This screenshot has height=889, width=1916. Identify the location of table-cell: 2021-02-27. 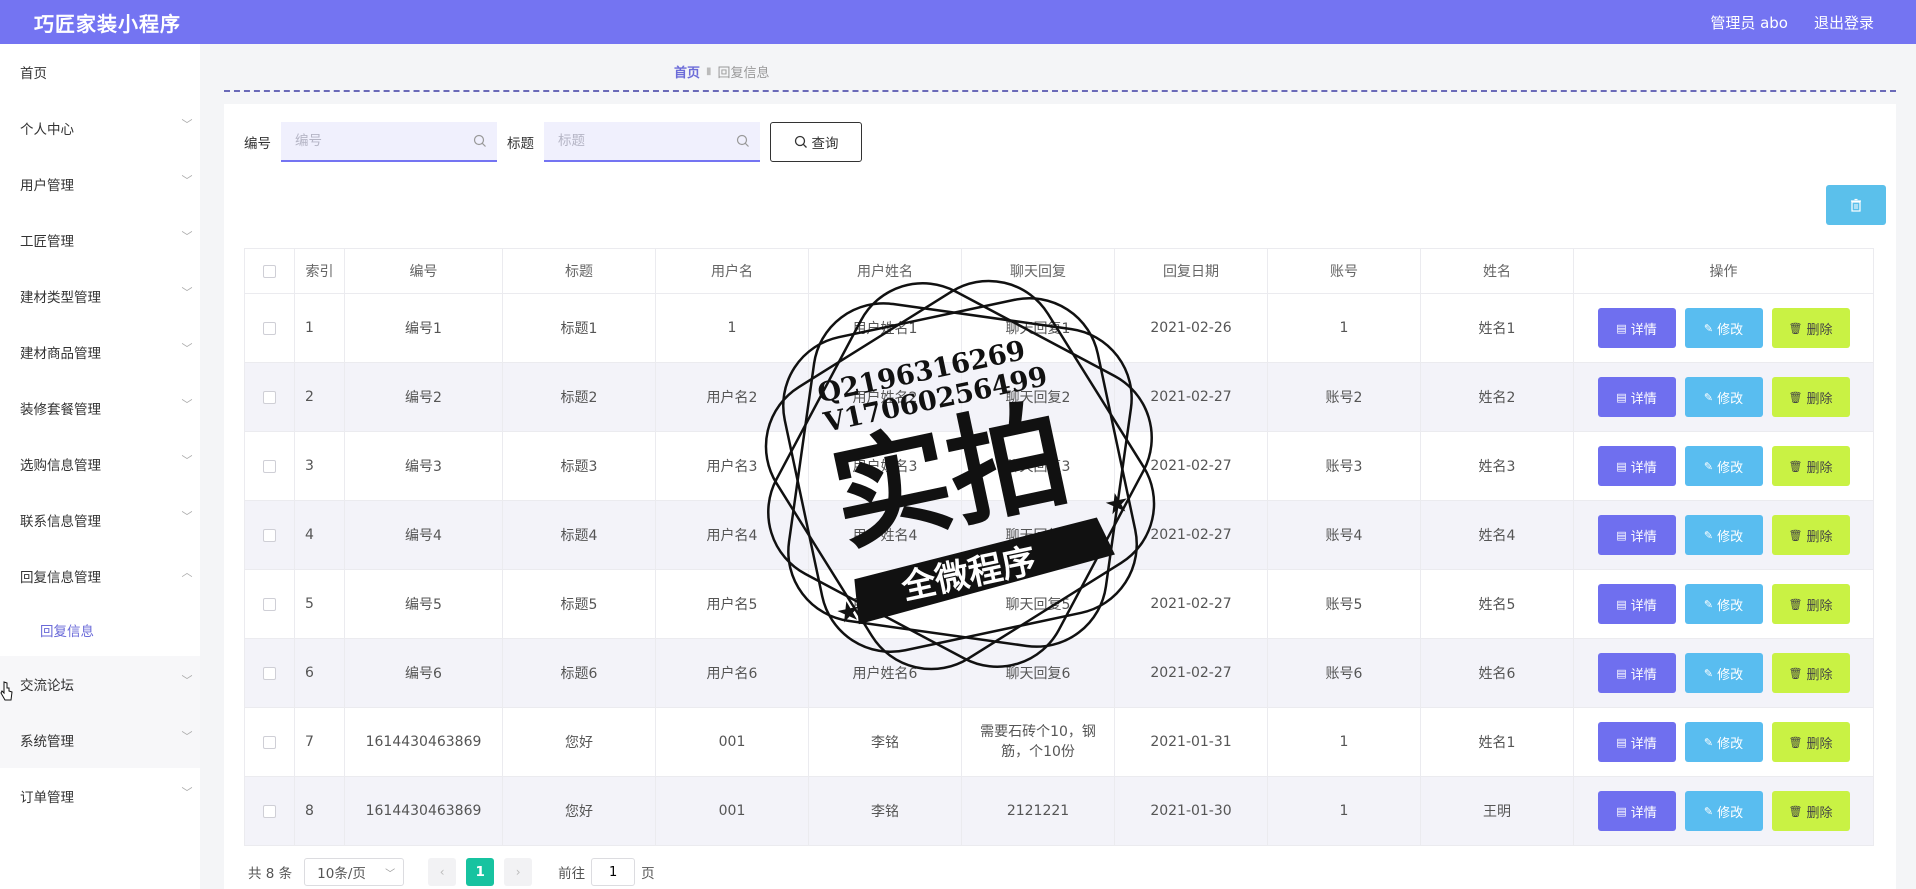
(1191, 466).